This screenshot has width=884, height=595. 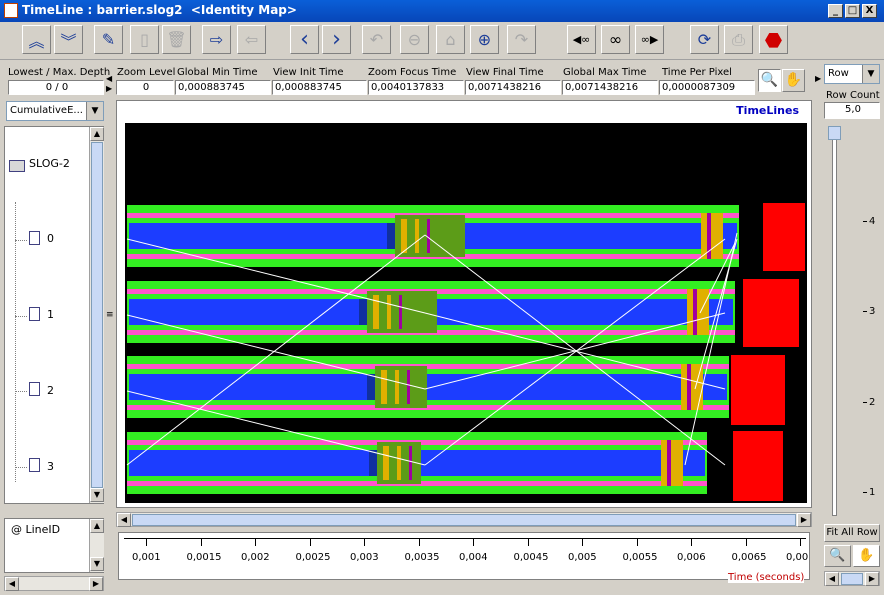 I want to click on export-button: ⇨, so click(x=216, y=39).